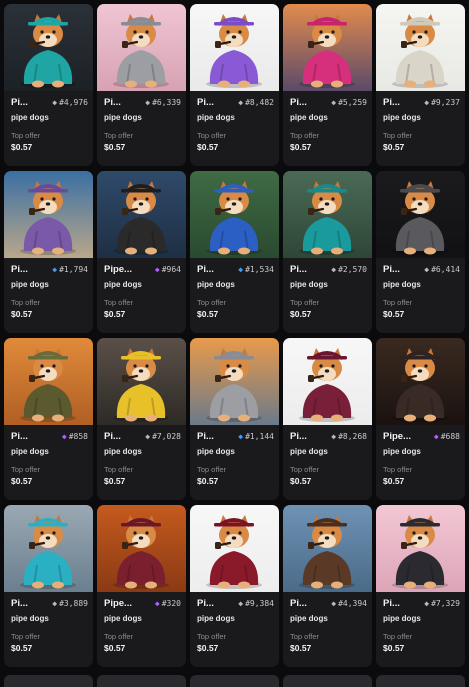  I want to click on nft-card: Pipe... ◆ #320 pipe dogs Top offer $0.57, so click(141, 586).